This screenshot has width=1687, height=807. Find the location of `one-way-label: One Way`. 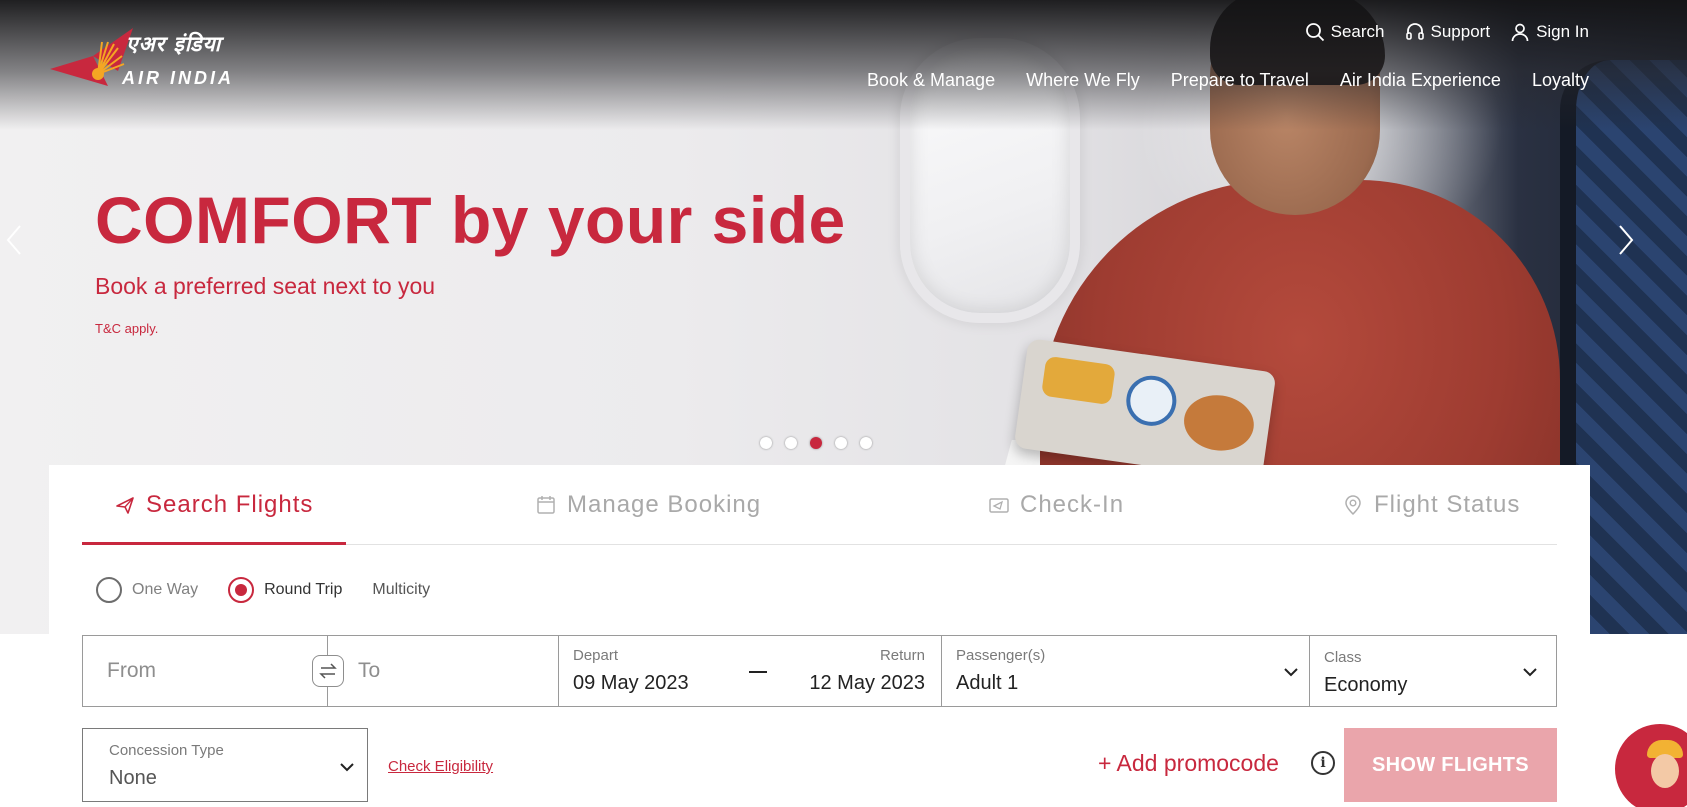

one-way-label: One Way is located at coordinates (165, 589).